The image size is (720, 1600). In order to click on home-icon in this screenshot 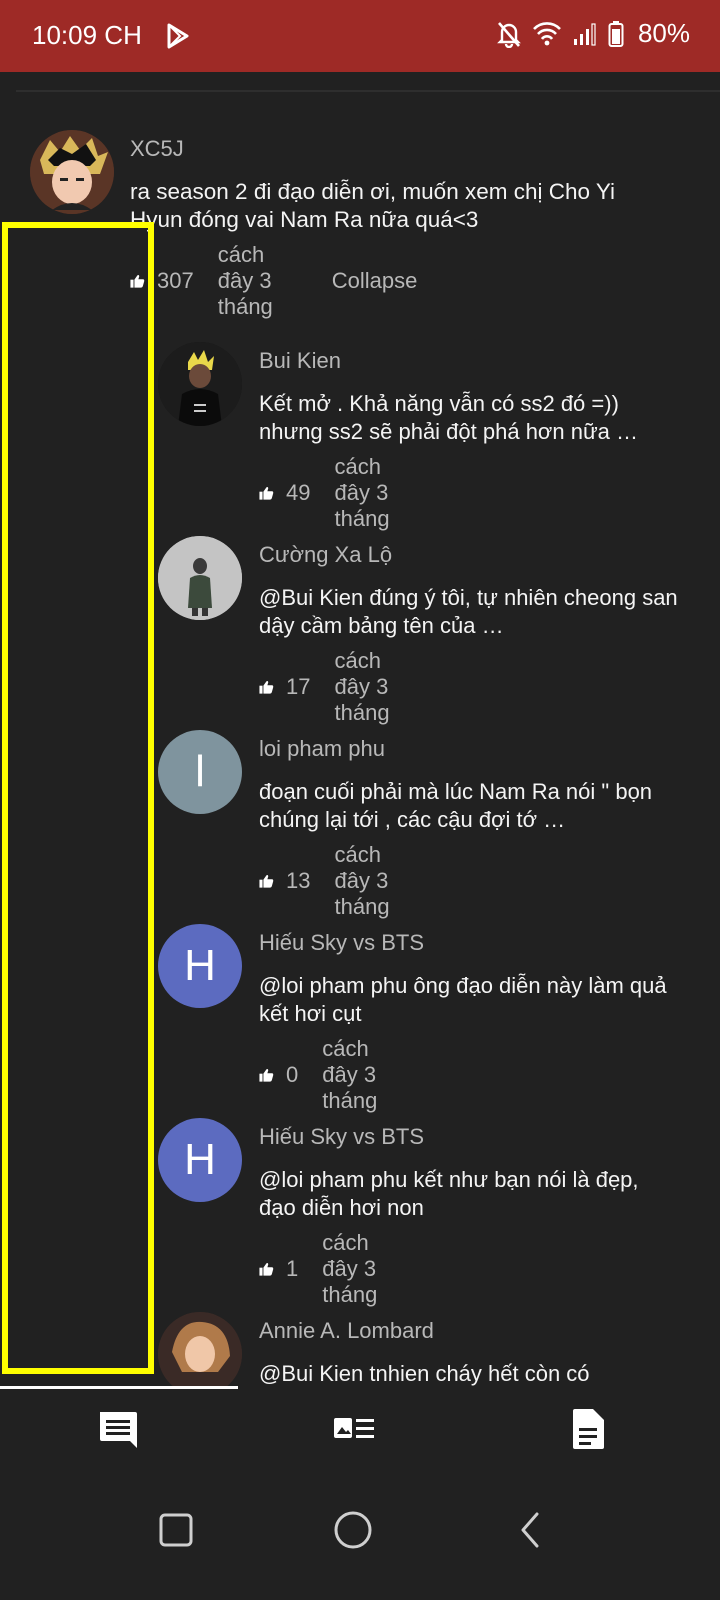, I will do `click(353, 1530)`.